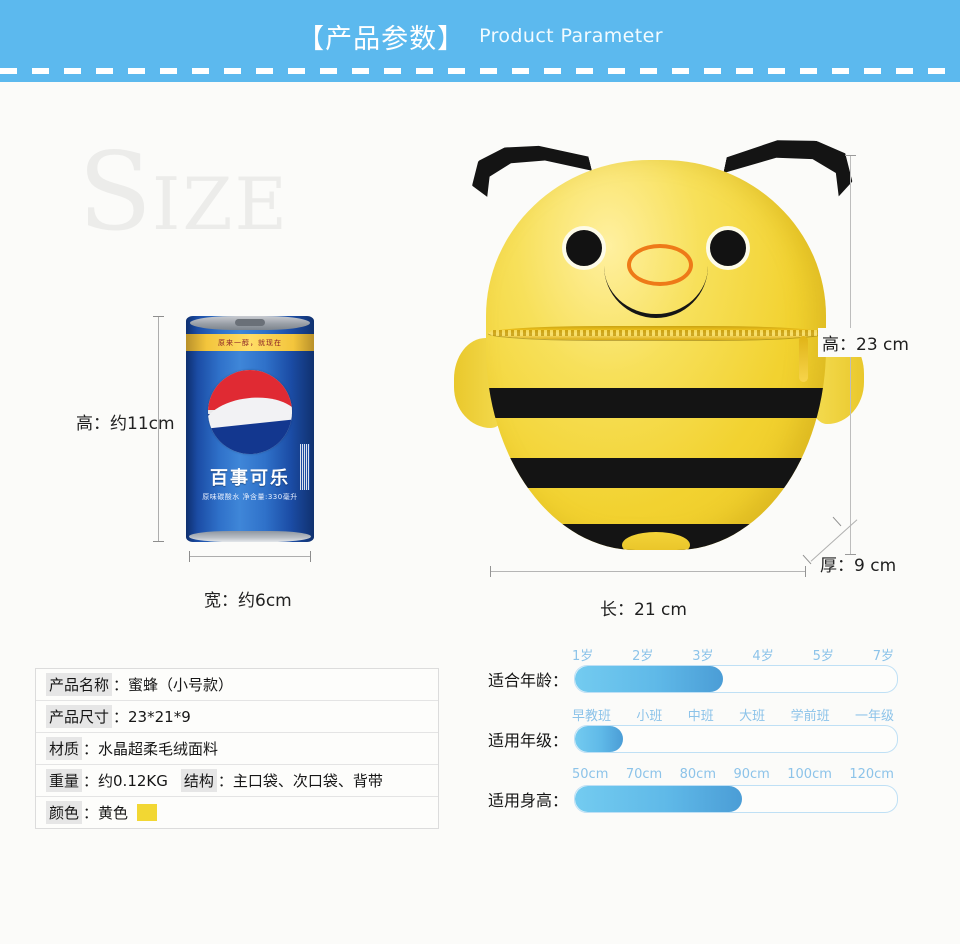 The width and height of the screenshot is (960, 944). I want to click on slider-label-grade: 适用年级：, so click(527, 740).